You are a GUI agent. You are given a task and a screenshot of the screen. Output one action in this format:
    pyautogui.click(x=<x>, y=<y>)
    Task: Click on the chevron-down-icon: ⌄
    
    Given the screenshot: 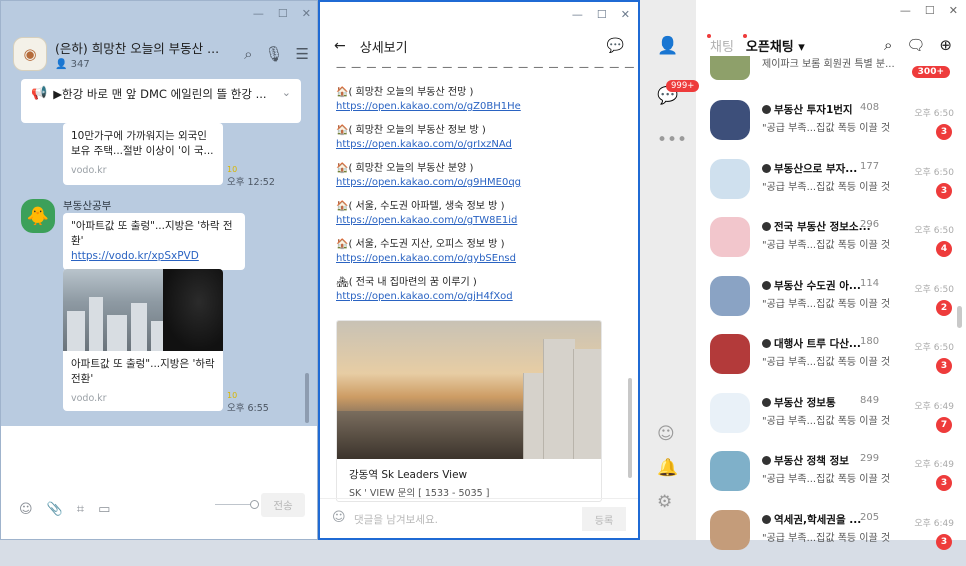 What is the action you would take?
    pyautogui.click(x=286, y=92)
    